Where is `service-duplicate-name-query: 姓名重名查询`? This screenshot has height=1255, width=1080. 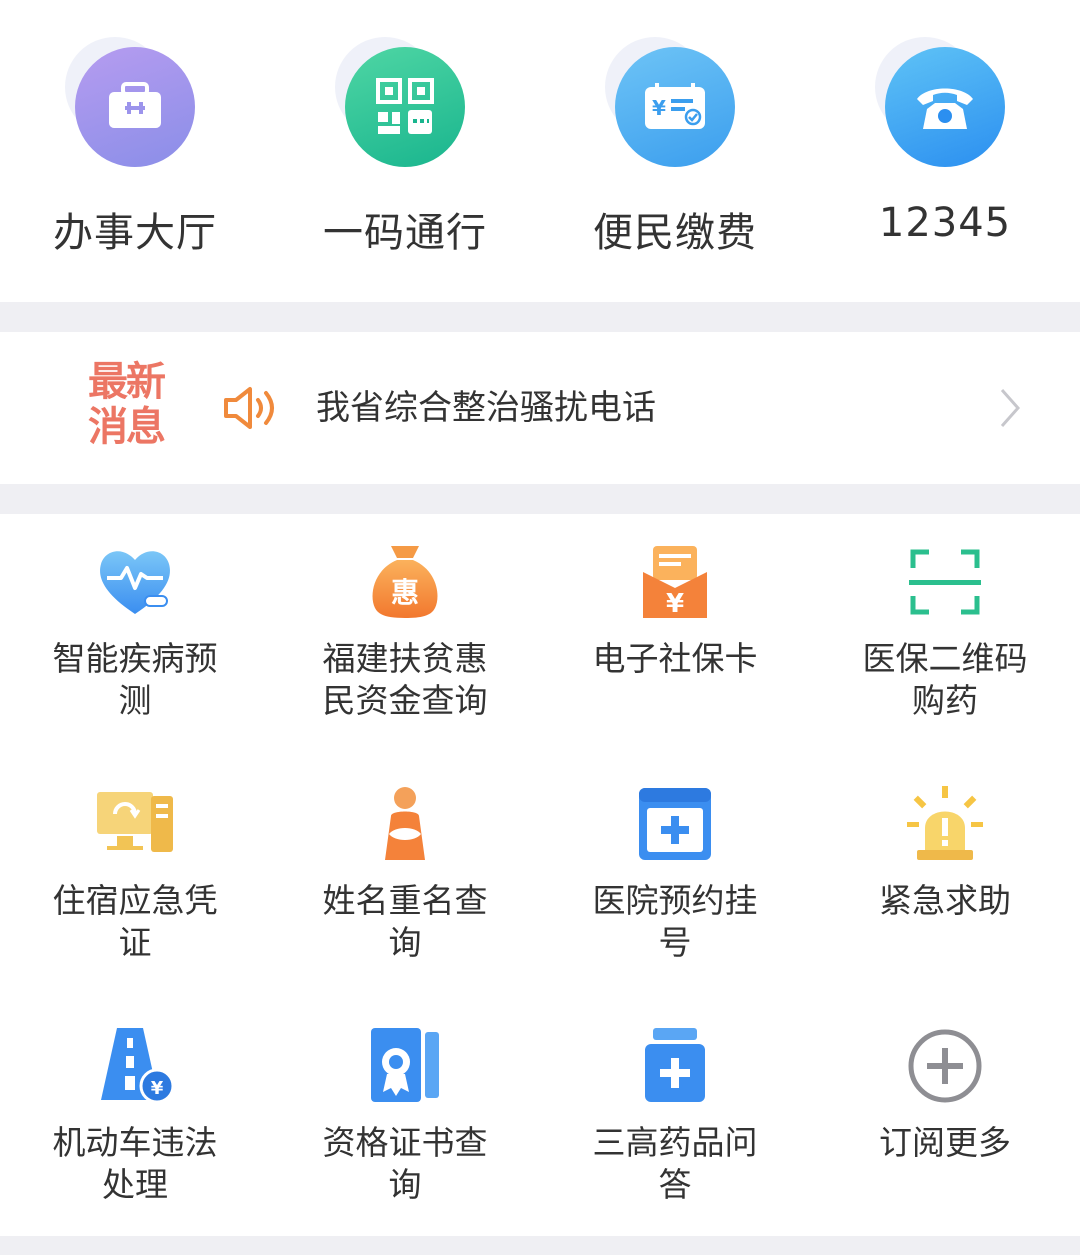 service-duplicate-name-query: 姓名重名查询 is located at coordinates (405, 876).